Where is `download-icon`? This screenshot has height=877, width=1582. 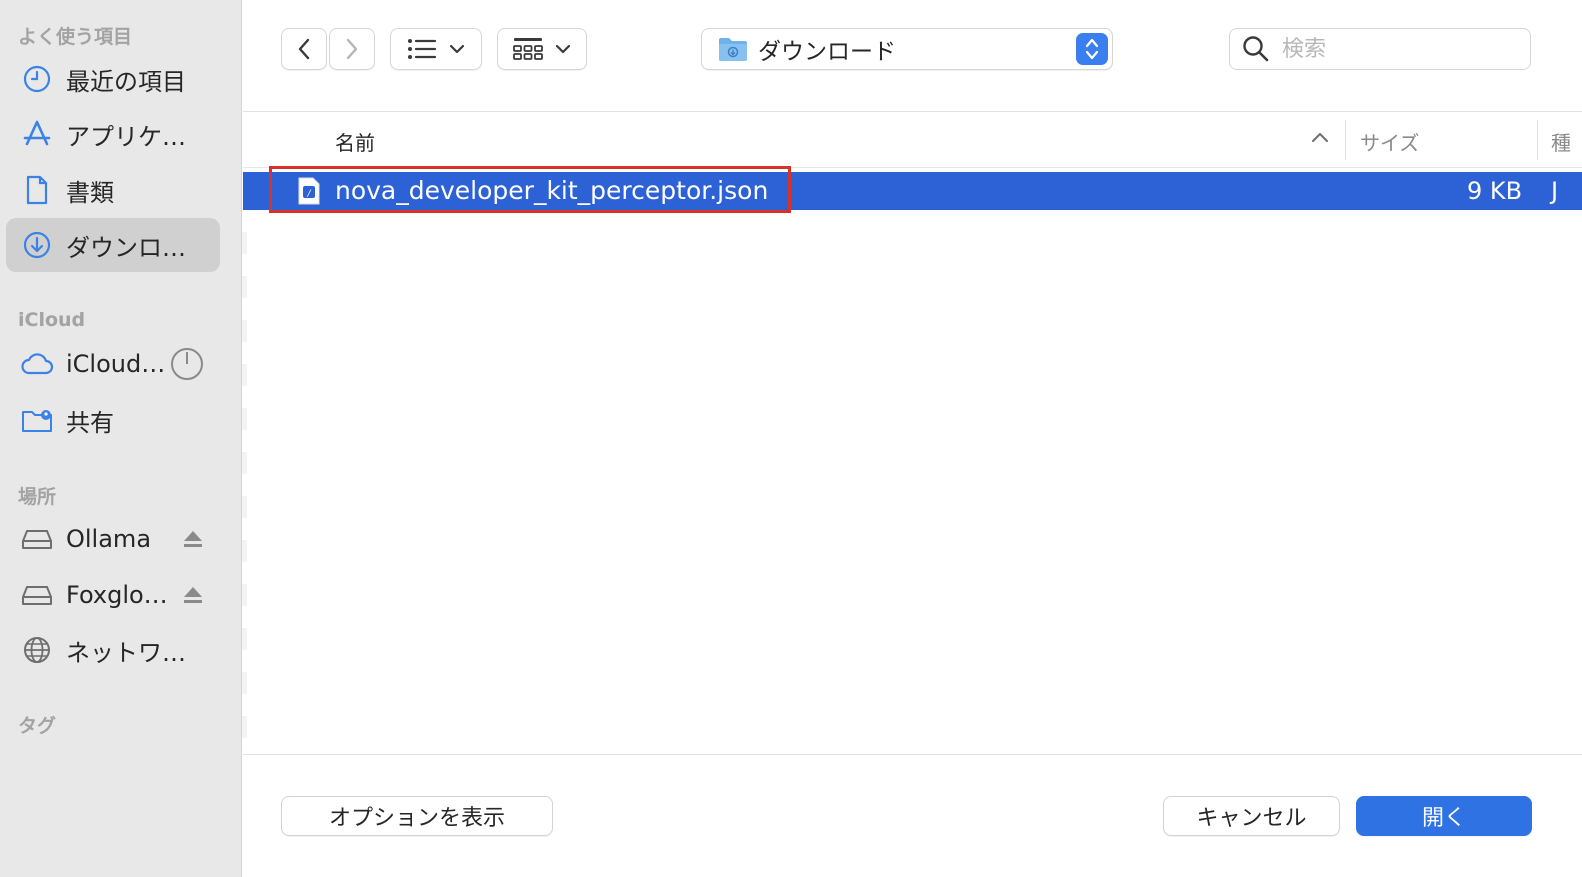 download-icon is located at coordinates (37, 245).